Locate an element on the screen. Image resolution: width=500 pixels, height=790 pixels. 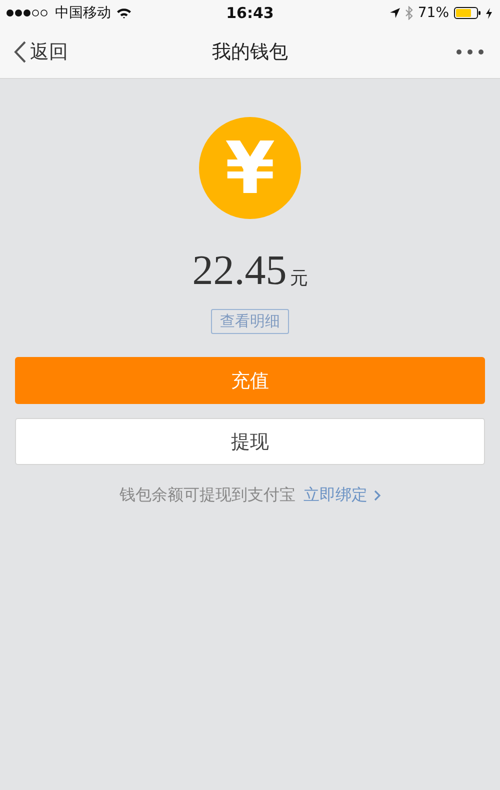
details-button: 查看明细 is located at coordinates (250, 321).